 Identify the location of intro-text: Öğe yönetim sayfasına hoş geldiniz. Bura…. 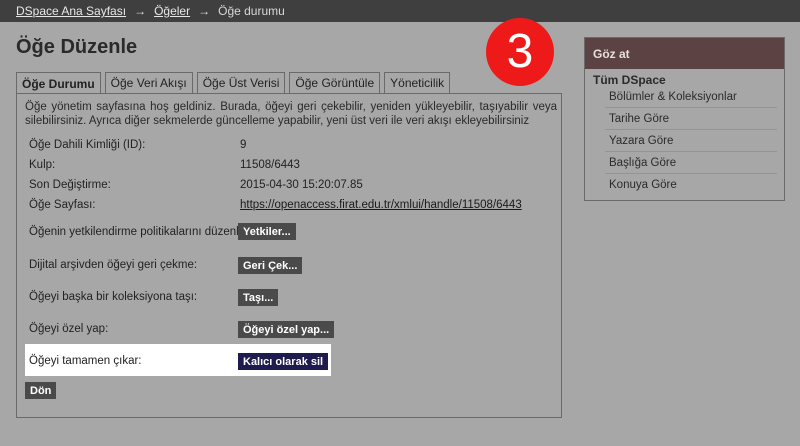
(291, 114).